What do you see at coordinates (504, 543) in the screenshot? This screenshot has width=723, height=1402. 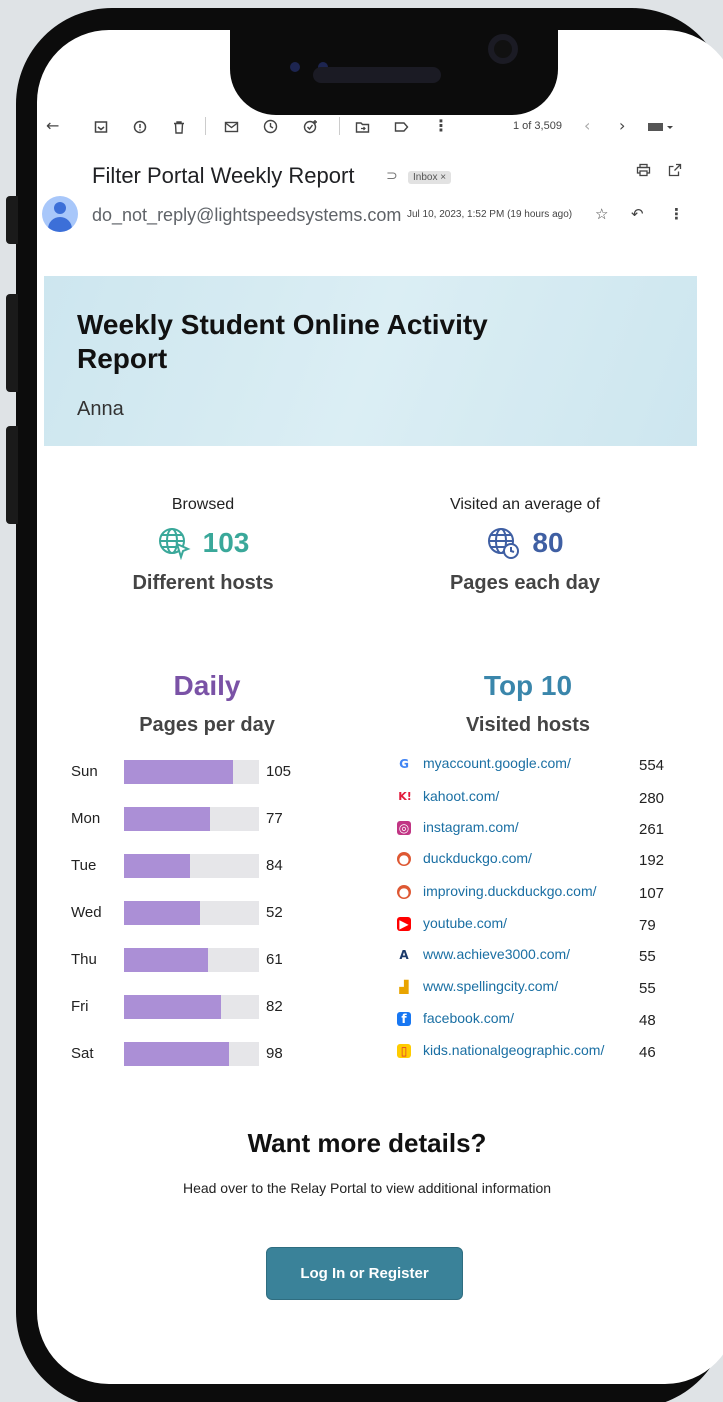 I see `globe-clock-icon` at bounding box center [504, 543].